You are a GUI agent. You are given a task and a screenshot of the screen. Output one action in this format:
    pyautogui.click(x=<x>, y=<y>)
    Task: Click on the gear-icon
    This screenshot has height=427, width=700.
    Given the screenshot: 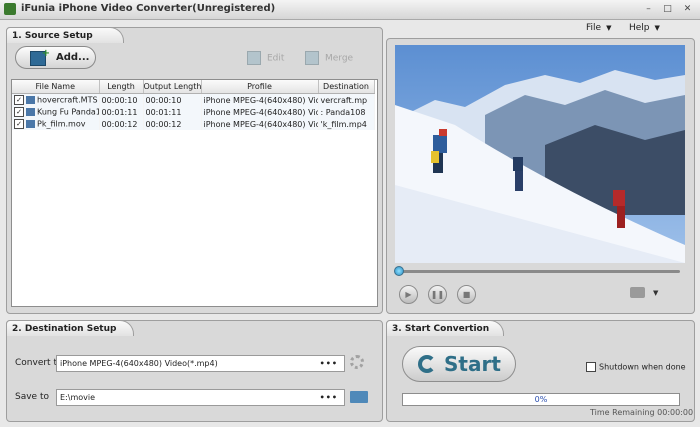 What is the action you would take?
    pyautogui.click(x=357, y=362)
    